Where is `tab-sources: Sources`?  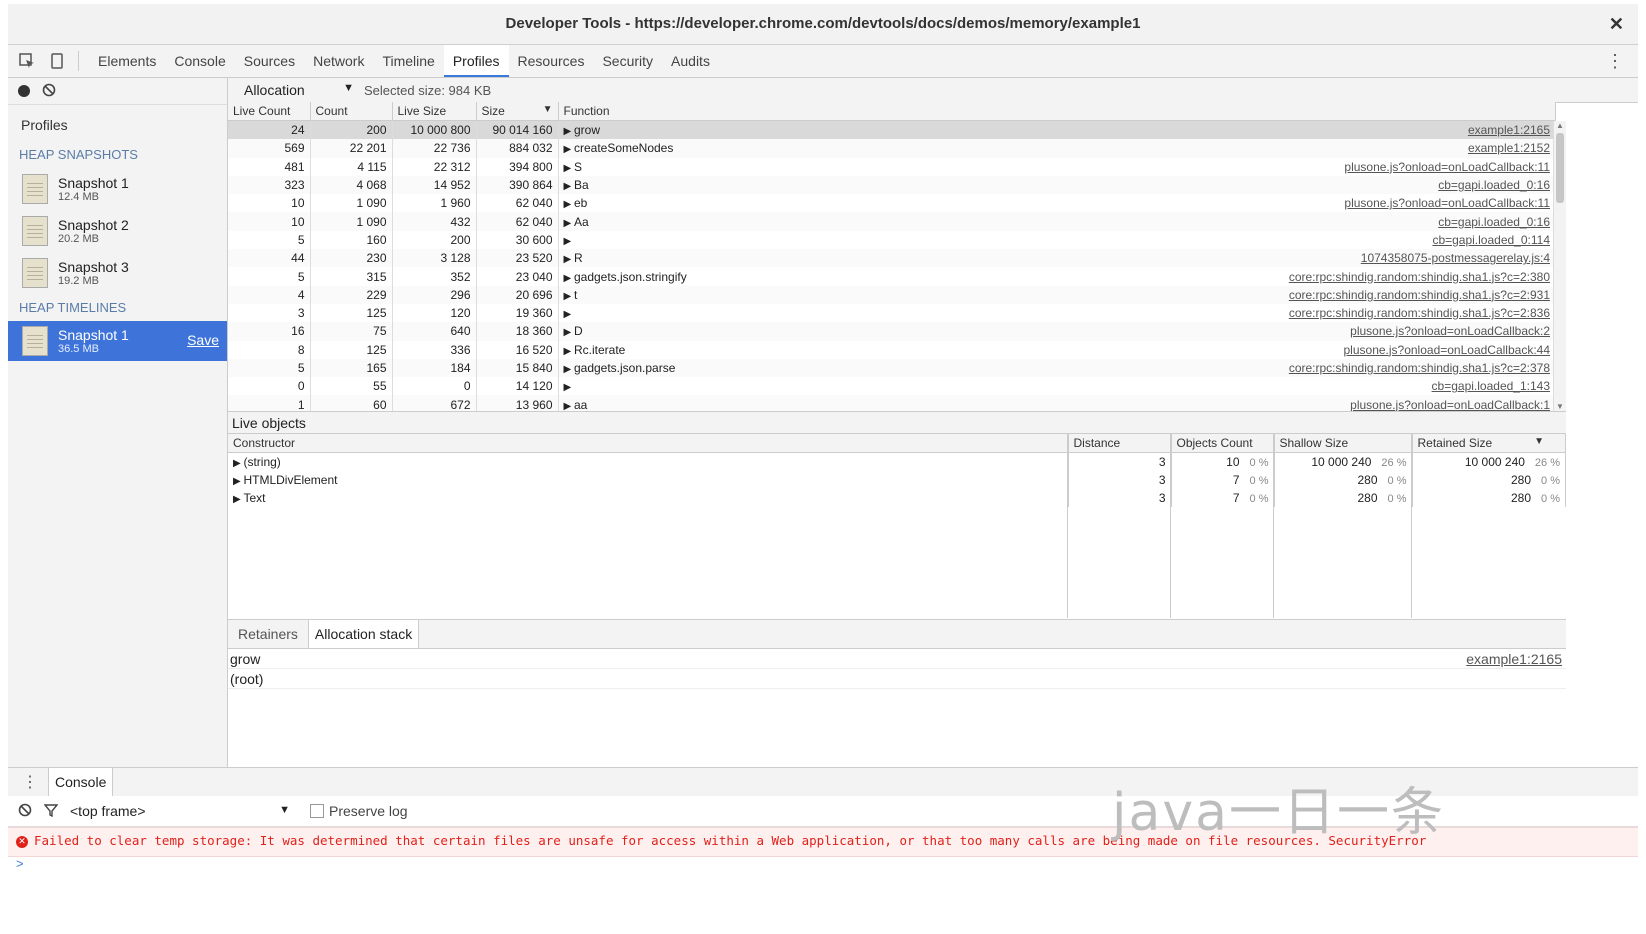
tab-sources: Sources is located at coordinates (269, 61).